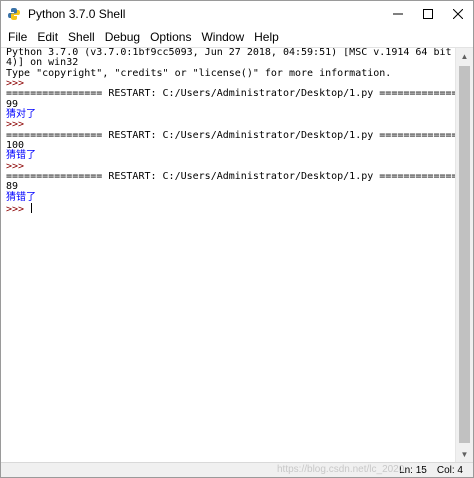 The height and width of the screenshot is (478, 474). What do you see at coordinates (19, 209) in the screenshot?
I see `shell-line: >>>` at bounding box center [19, 209].